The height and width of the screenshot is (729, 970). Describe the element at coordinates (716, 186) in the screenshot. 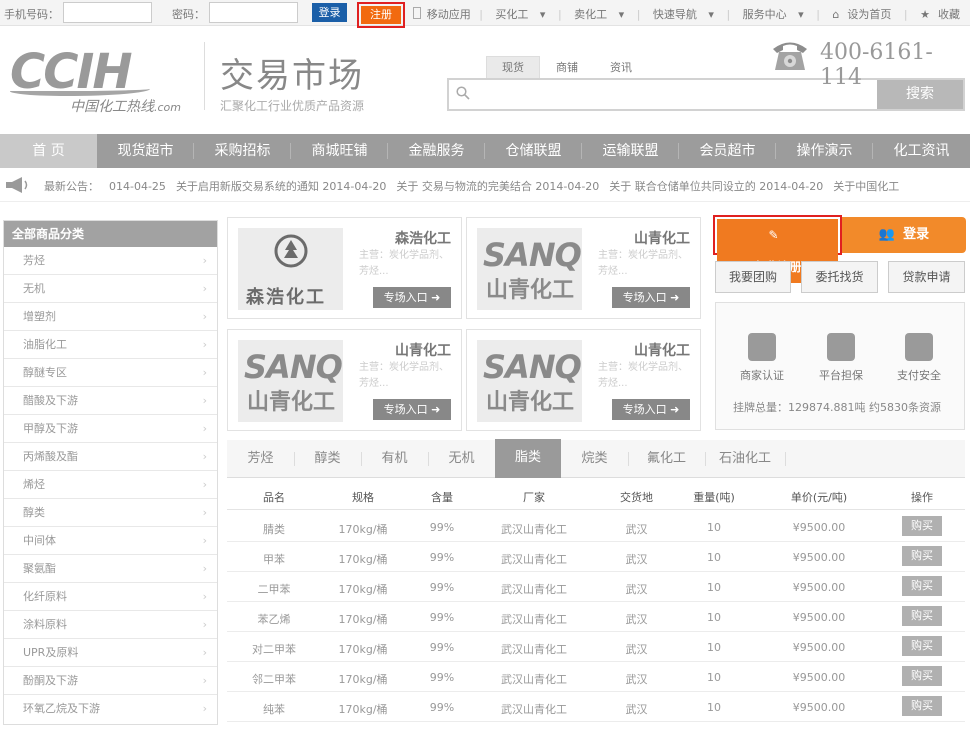

I see `announcement-item: 关于 联合仓储单位共同设立的 2014-04-20` at that location.